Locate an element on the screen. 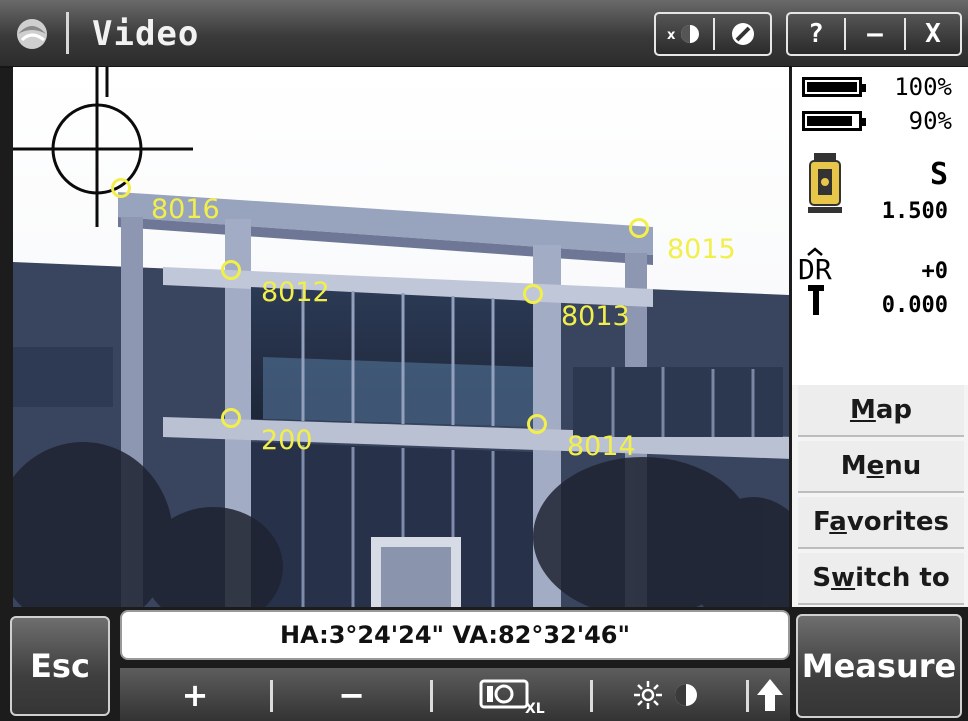 The width and height of the screenshot is (968, 721). favorites-button: Favorites is located at coordinates (881, 523).